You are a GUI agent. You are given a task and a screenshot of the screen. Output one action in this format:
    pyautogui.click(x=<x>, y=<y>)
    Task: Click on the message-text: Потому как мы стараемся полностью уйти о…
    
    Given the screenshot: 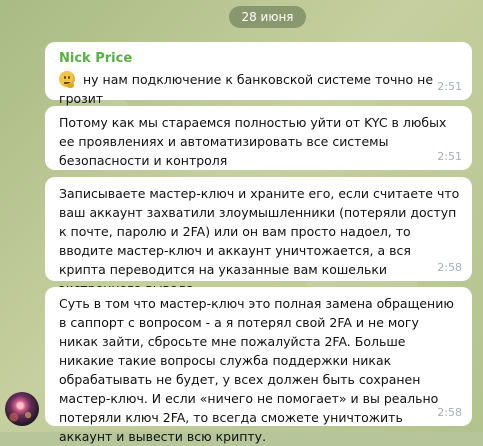 What is the action you would take?
    pyautogui.click(x=253, y=141)
    